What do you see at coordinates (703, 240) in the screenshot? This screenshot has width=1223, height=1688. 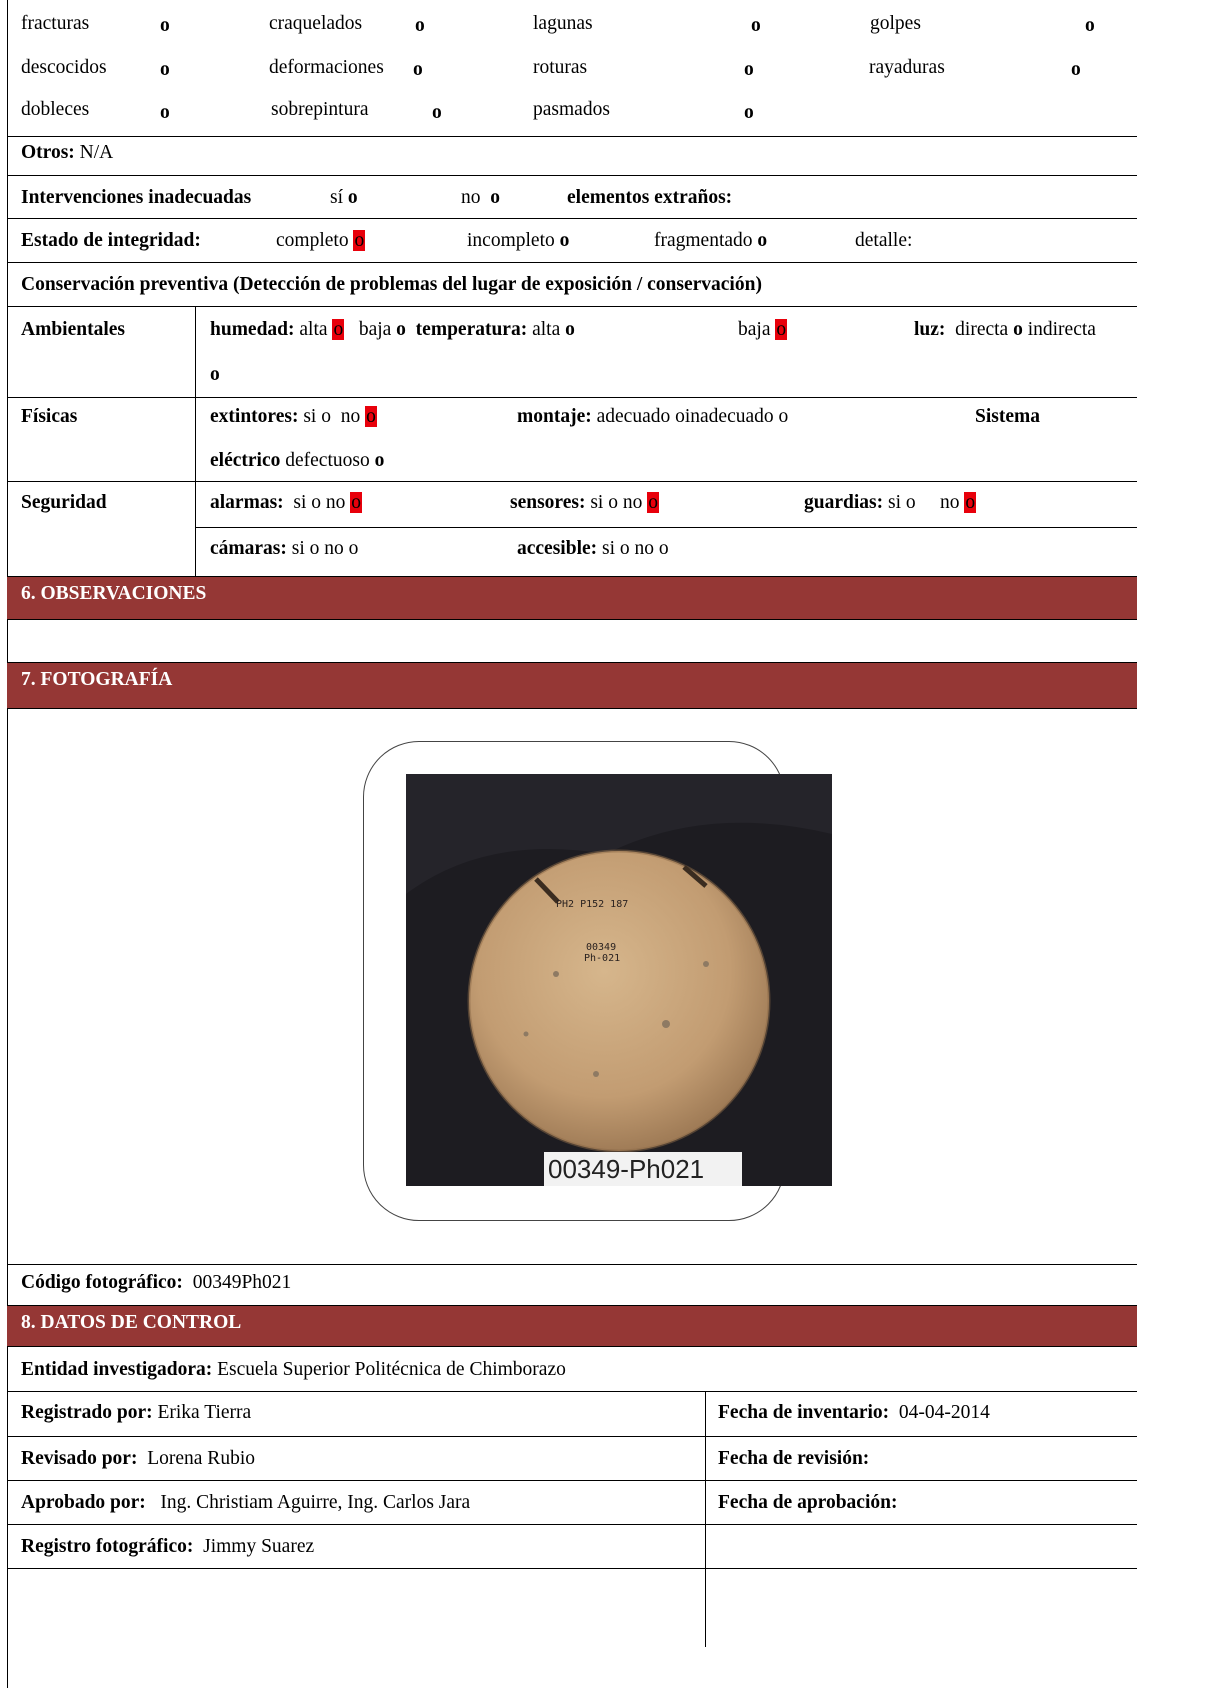 I see `fragmentado-label: fragmentado` at bounding box center [703, 240].